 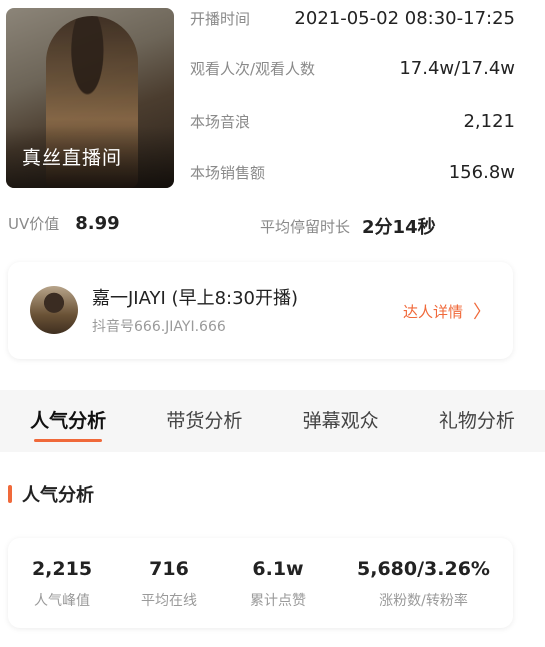 I want to click on host-name: 嘉一JIAYI (早上8:30开播), so click(x=195, y=298).